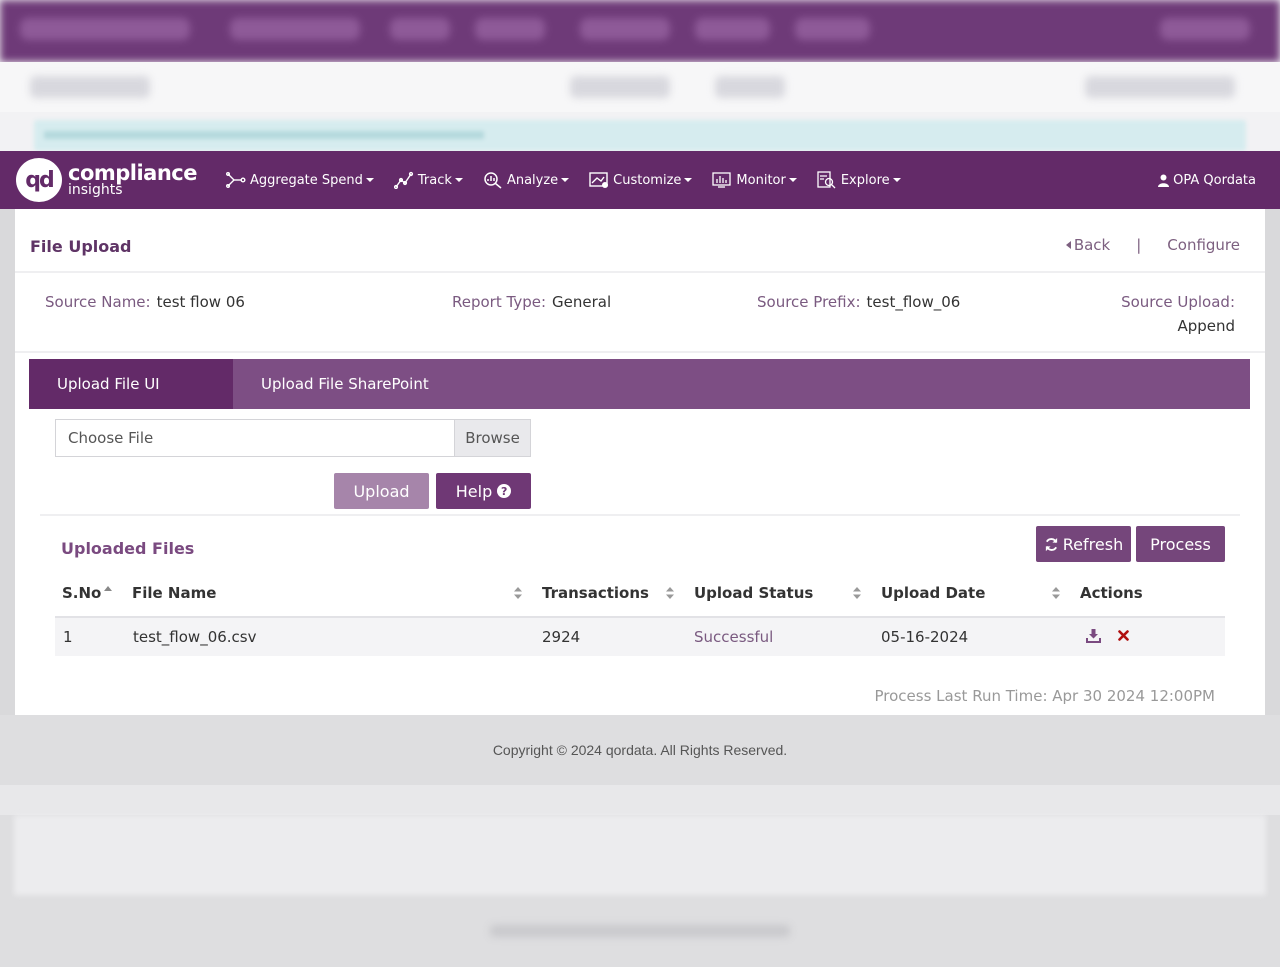 This screenshot has width=1280, height=967. I want to click on upload-tabs: Upload File UI Upload File SharePoint, so click(639, 384).